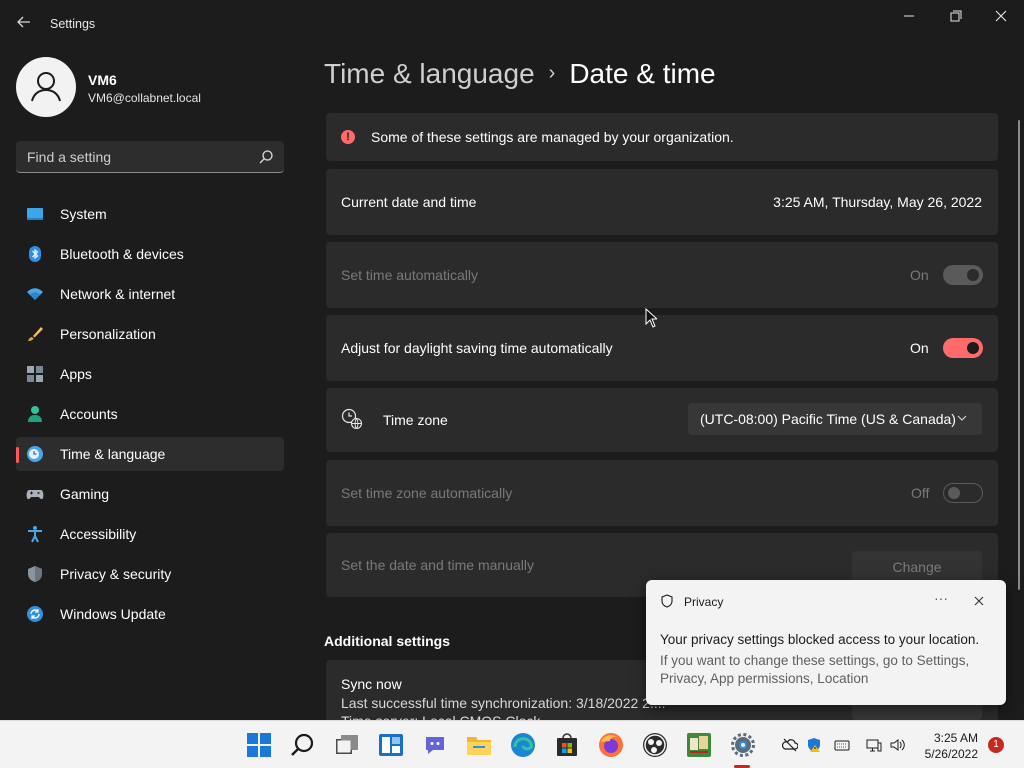 The height and width of the screenshot is (768, 1024). What do you see at coordinates (948, 746) in the screenshot?
I see `taskbar-clock: 3:25 AM 5/26/2022` at bounding box center [948, 746].